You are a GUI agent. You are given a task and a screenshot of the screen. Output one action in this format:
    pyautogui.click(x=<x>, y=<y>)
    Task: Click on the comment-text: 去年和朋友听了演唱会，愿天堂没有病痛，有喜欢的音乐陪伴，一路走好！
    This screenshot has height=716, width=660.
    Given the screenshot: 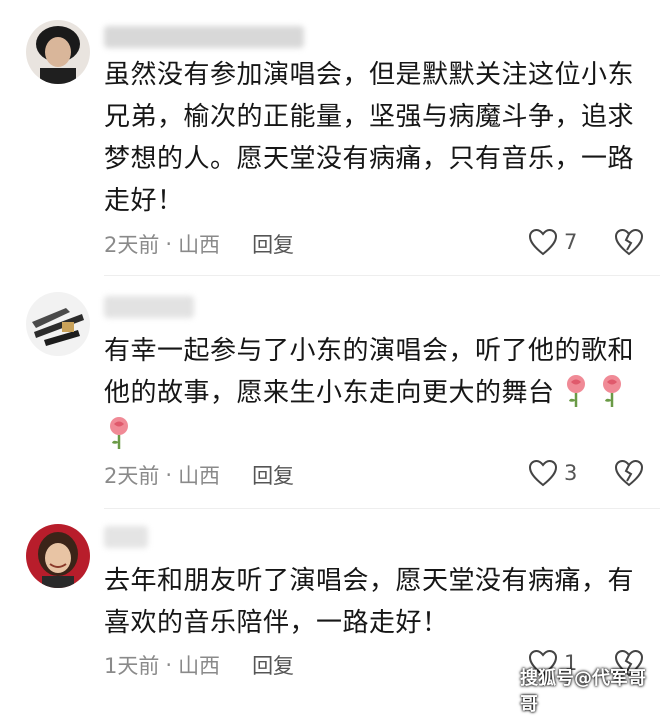 What is the action you would take?
    pyautogui.click(x=369, y=602)
    